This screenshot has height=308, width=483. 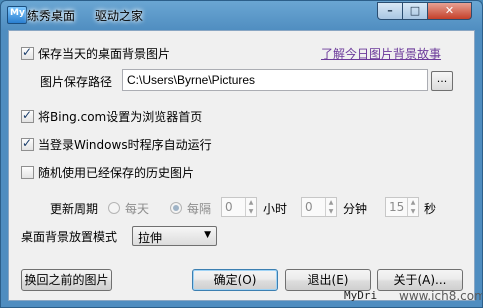 What do you see at coordinates (413, 211) in the screenshot?
I see `seconds-down-icon: ▼` at bounding box center [413, 211].